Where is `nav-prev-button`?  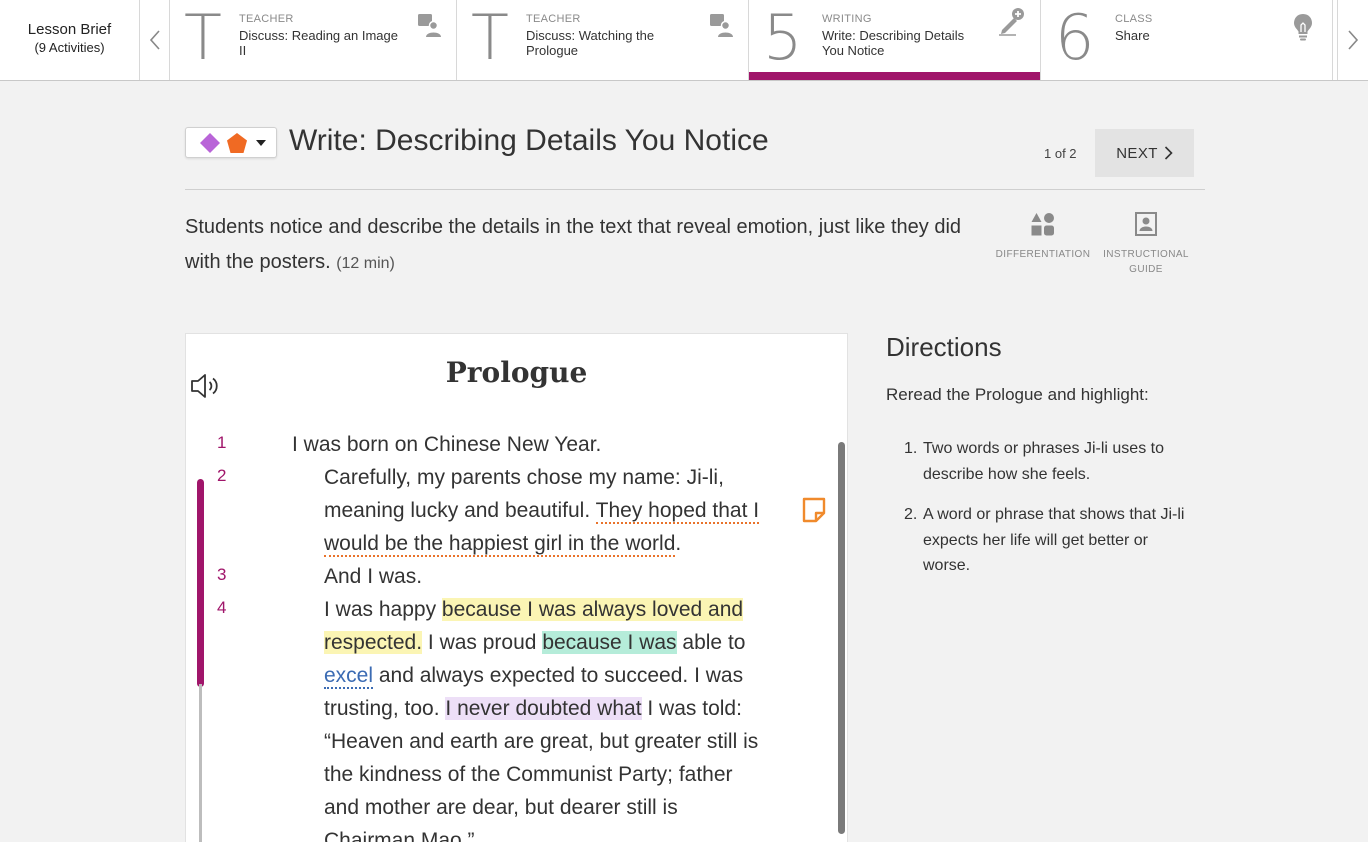 nav-prev-button is located at coordinates (155, 40).